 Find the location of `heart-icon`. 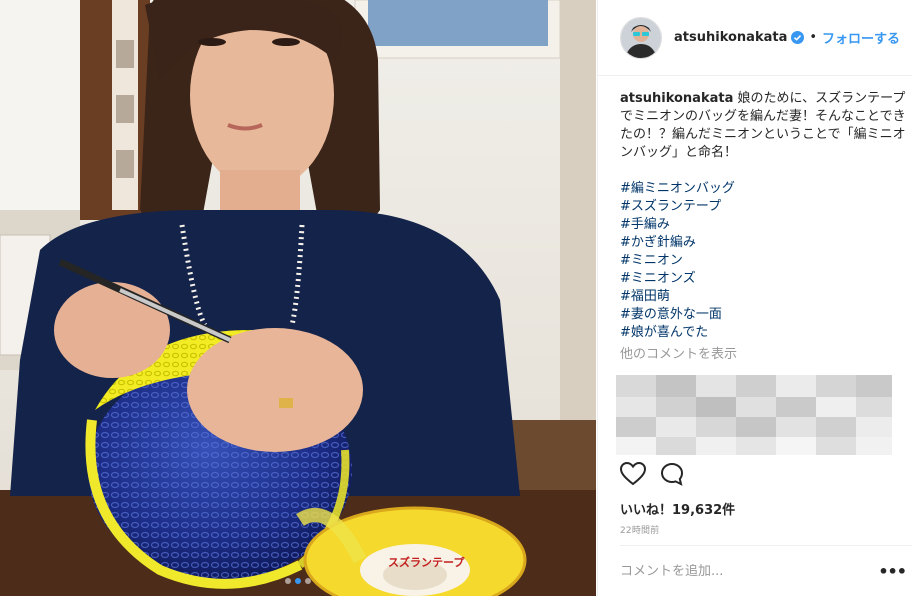

heart-icon is located at coordinates (633, 474).